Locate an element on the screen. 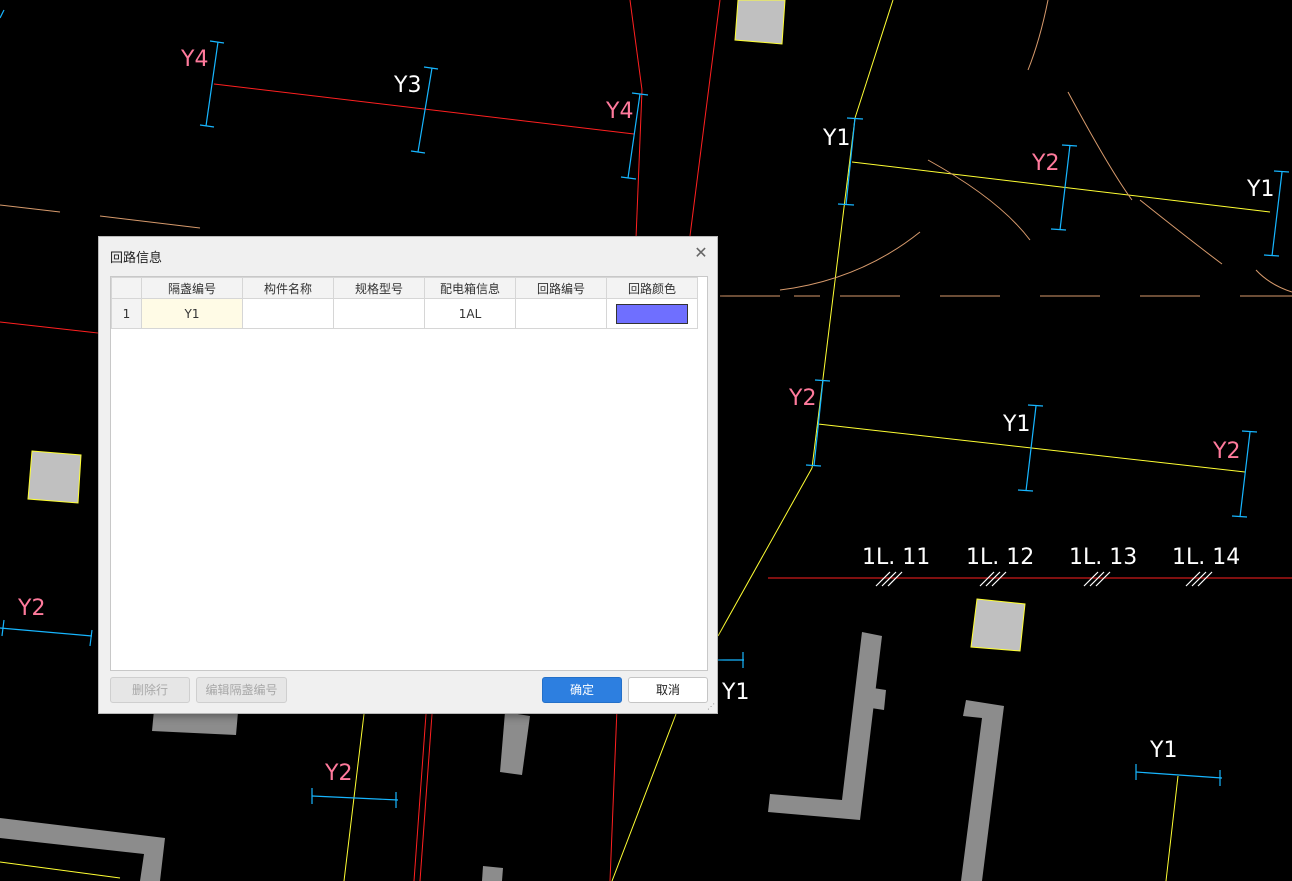 This screenshot has width=1292, height=881. cell-component-name is located at coordinates (288, 313).